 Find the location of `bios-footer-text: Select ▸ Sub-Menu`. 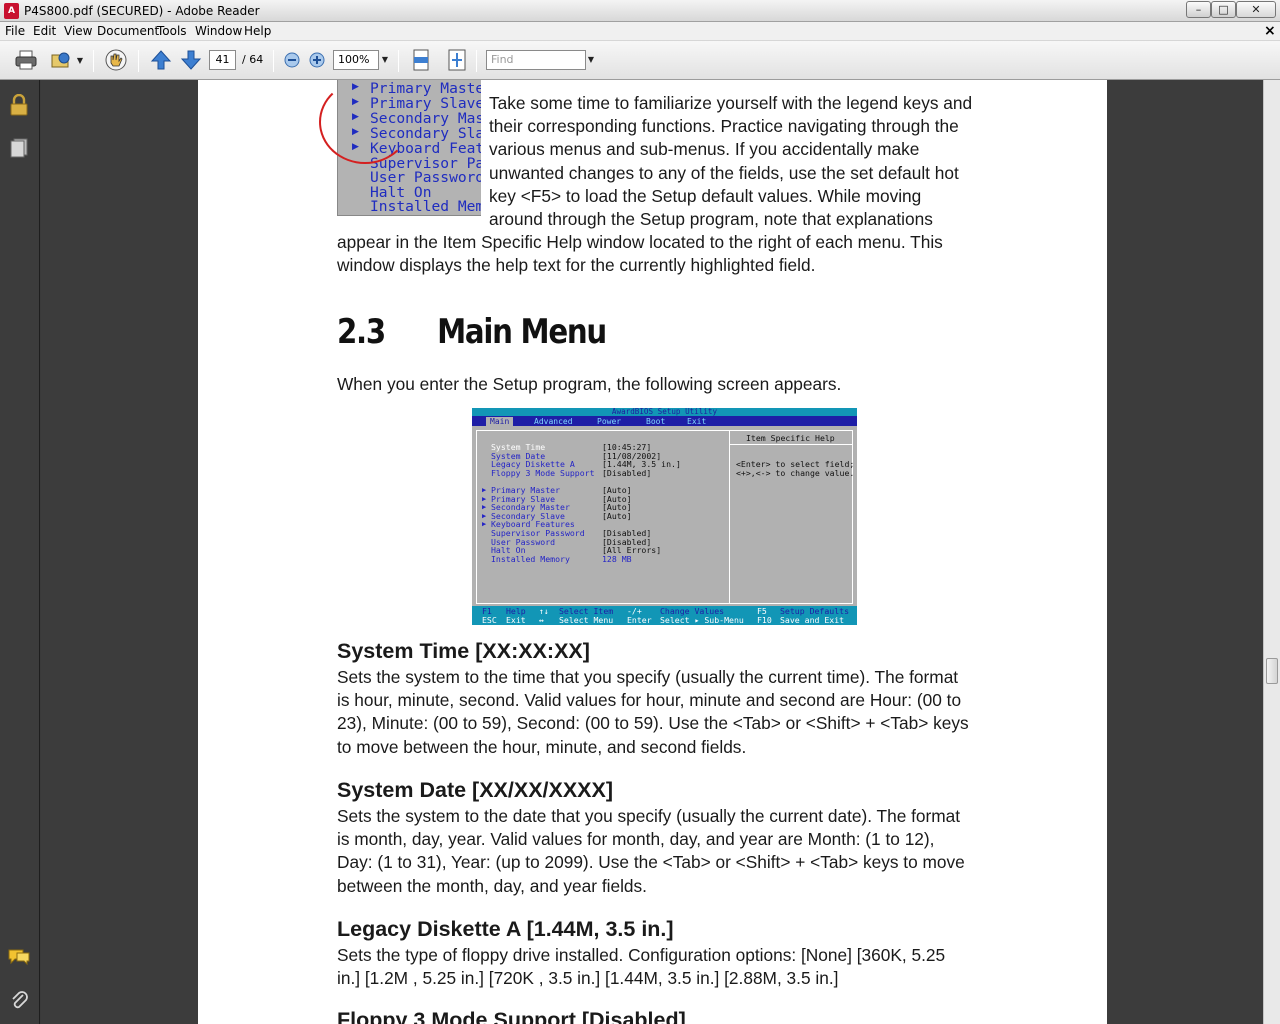

bios-footer-text: Select ▸ Sub-Menu is located at coordinates (702, 620).